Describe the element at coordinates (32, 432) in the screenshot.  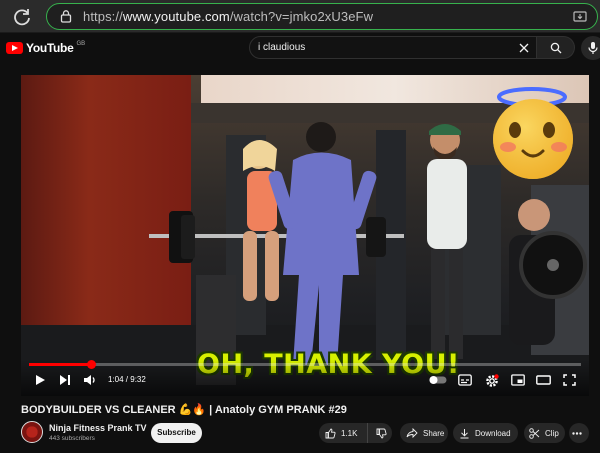
I see `channel-avatar` at that location.